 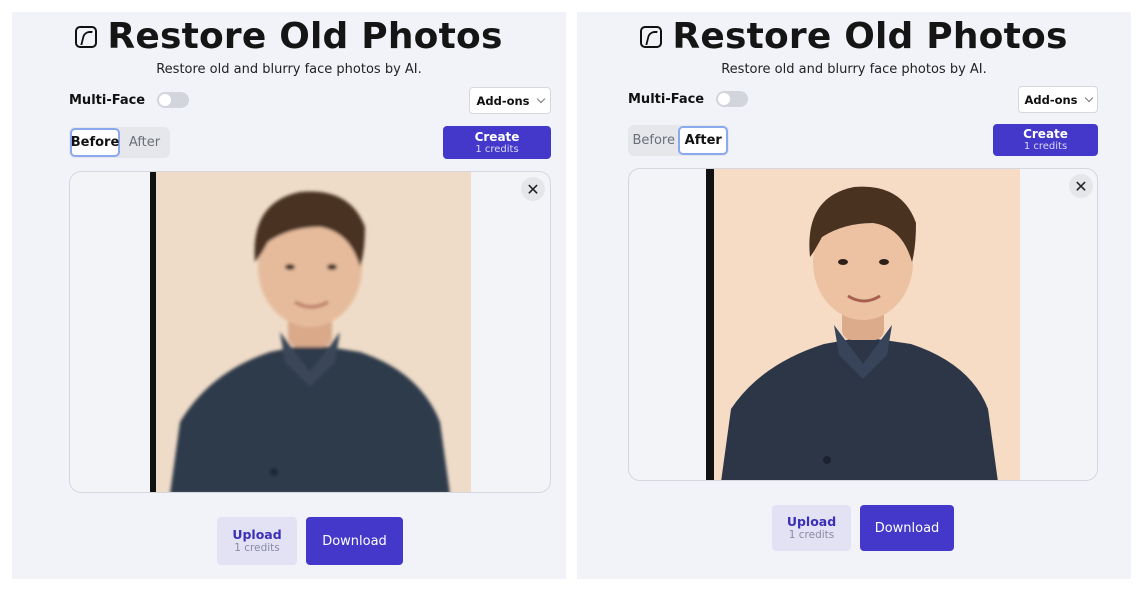 I want to click on photo-after, so click(x=863, y=324).